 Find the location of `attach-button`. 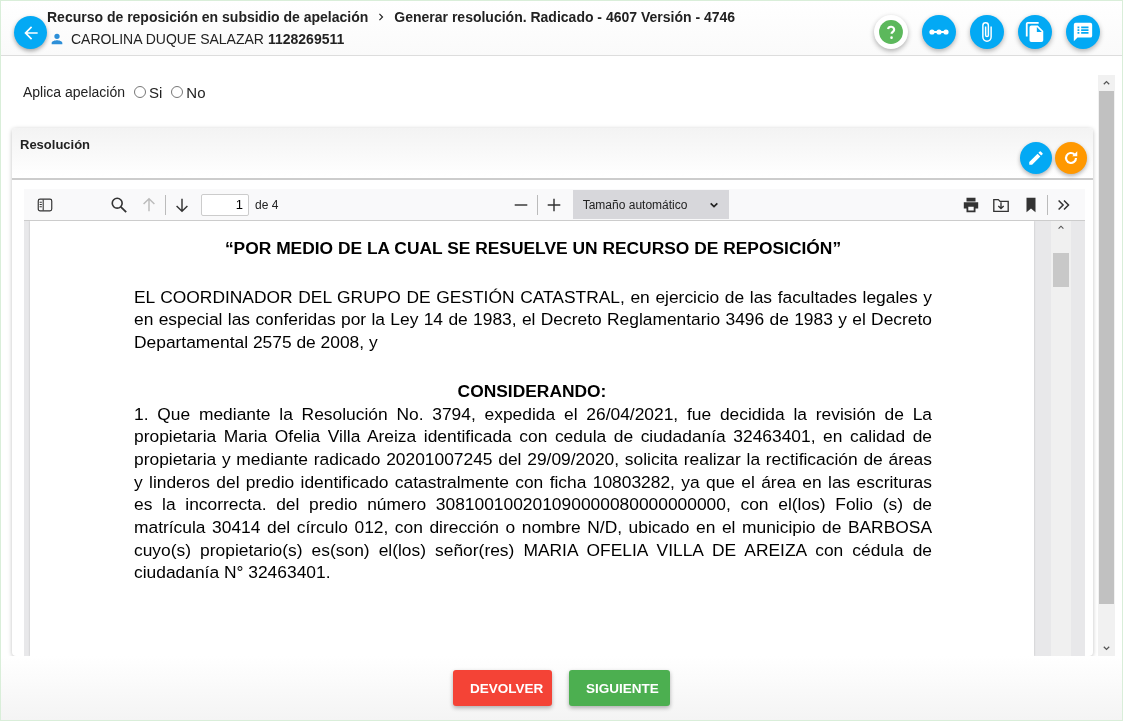

attach-button is located at coordinates (987, 32).